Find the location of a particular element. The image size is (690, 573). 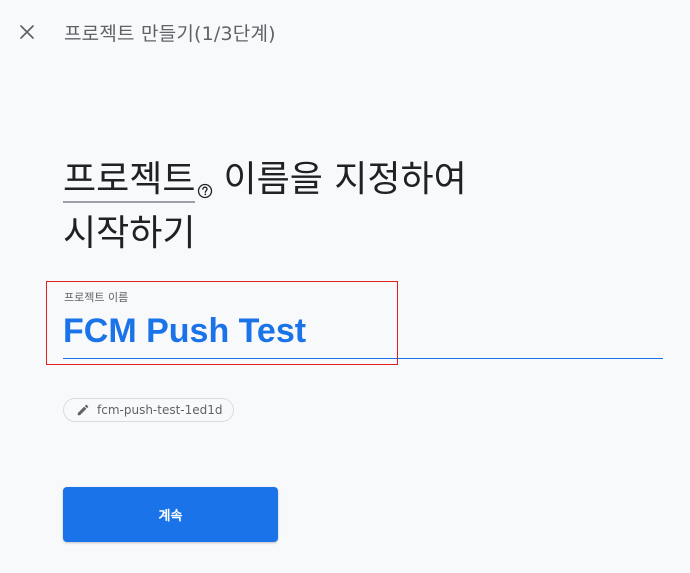

pencil-icon is located at coordinates (83, 410).